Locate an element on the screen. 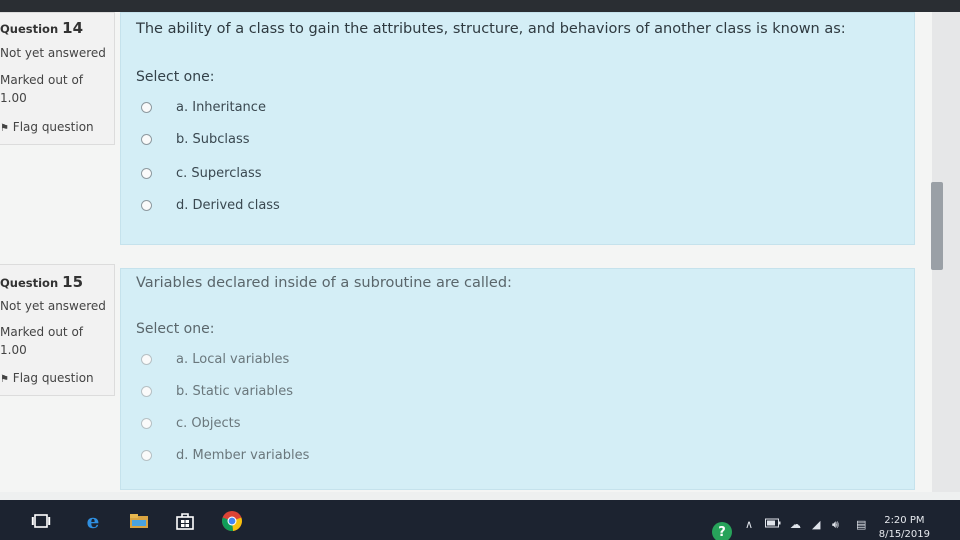  store-icon is located at coordinates (185, 521).